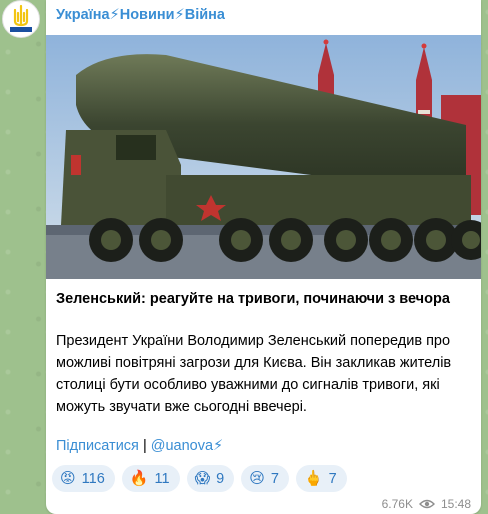  I want to click on view-count: 6.76K, so click(397, 504).